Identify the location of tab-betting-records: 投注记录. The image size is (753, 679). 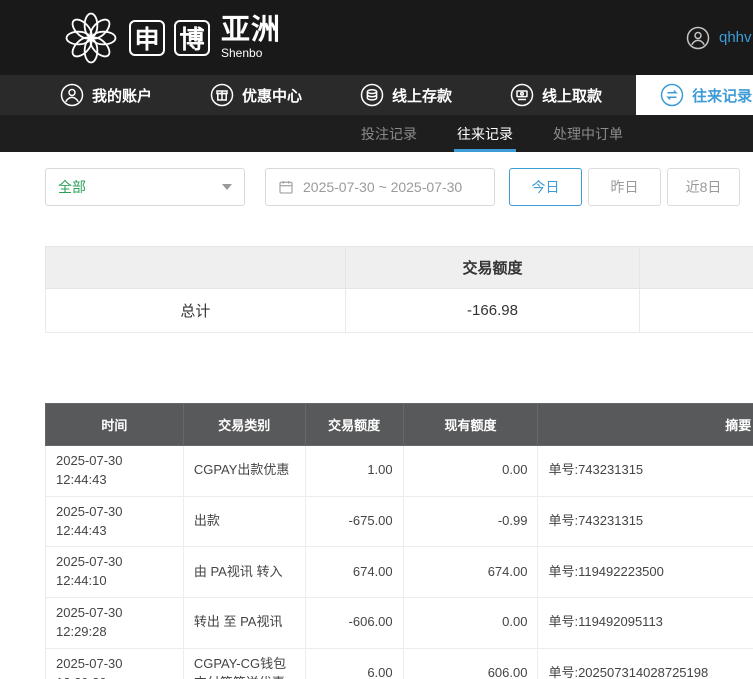
(389, 133).